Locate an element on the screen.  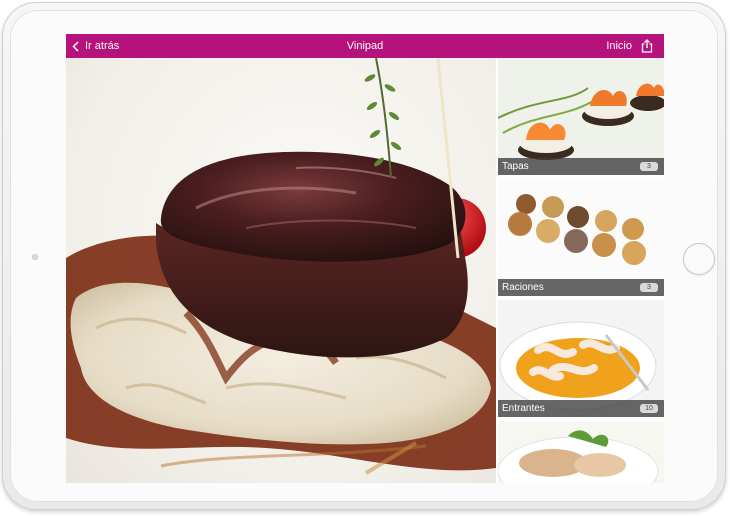
home-hardware-button is located at coordinates (699, 259).